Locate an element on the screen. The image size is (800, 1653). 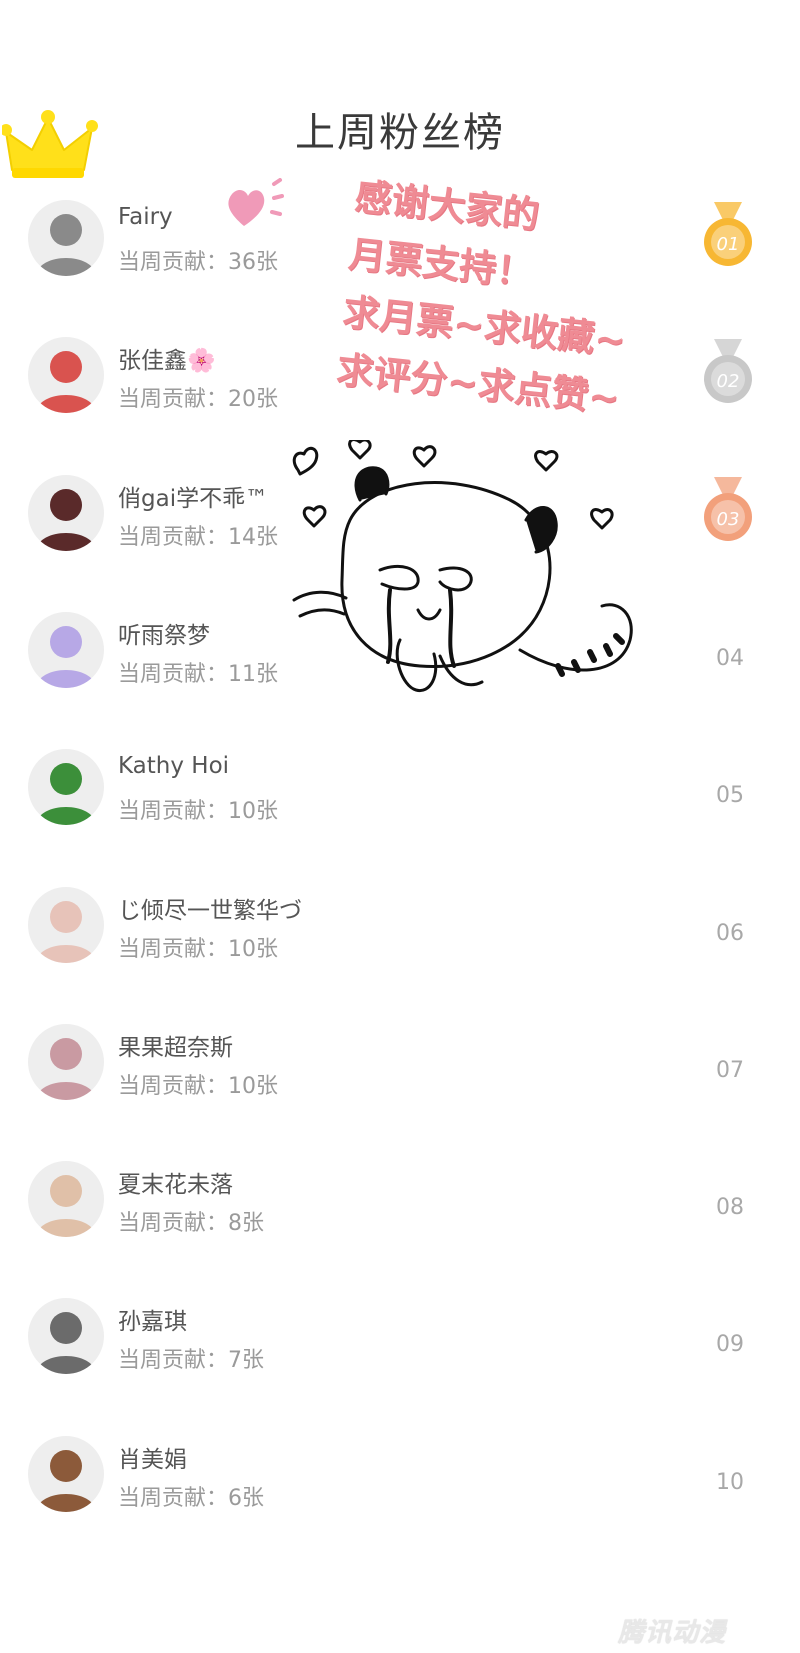
watermark: 腾讯动漫 is located at coordinates (672, 1633).